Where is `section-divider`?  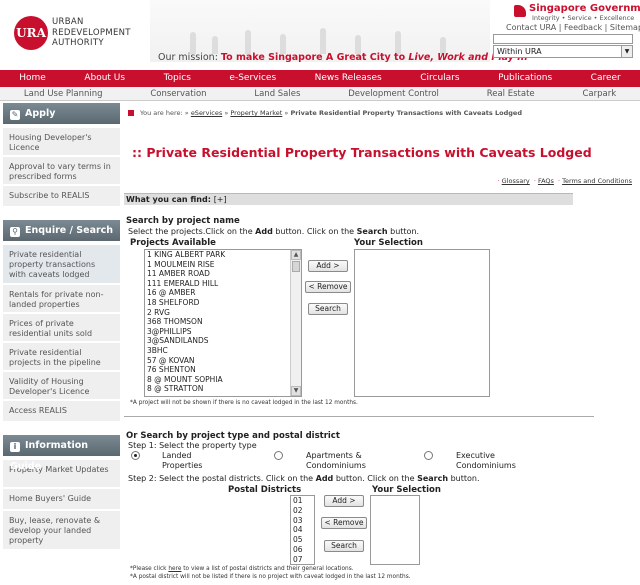 section-divider is located at coordinates (359, 416).